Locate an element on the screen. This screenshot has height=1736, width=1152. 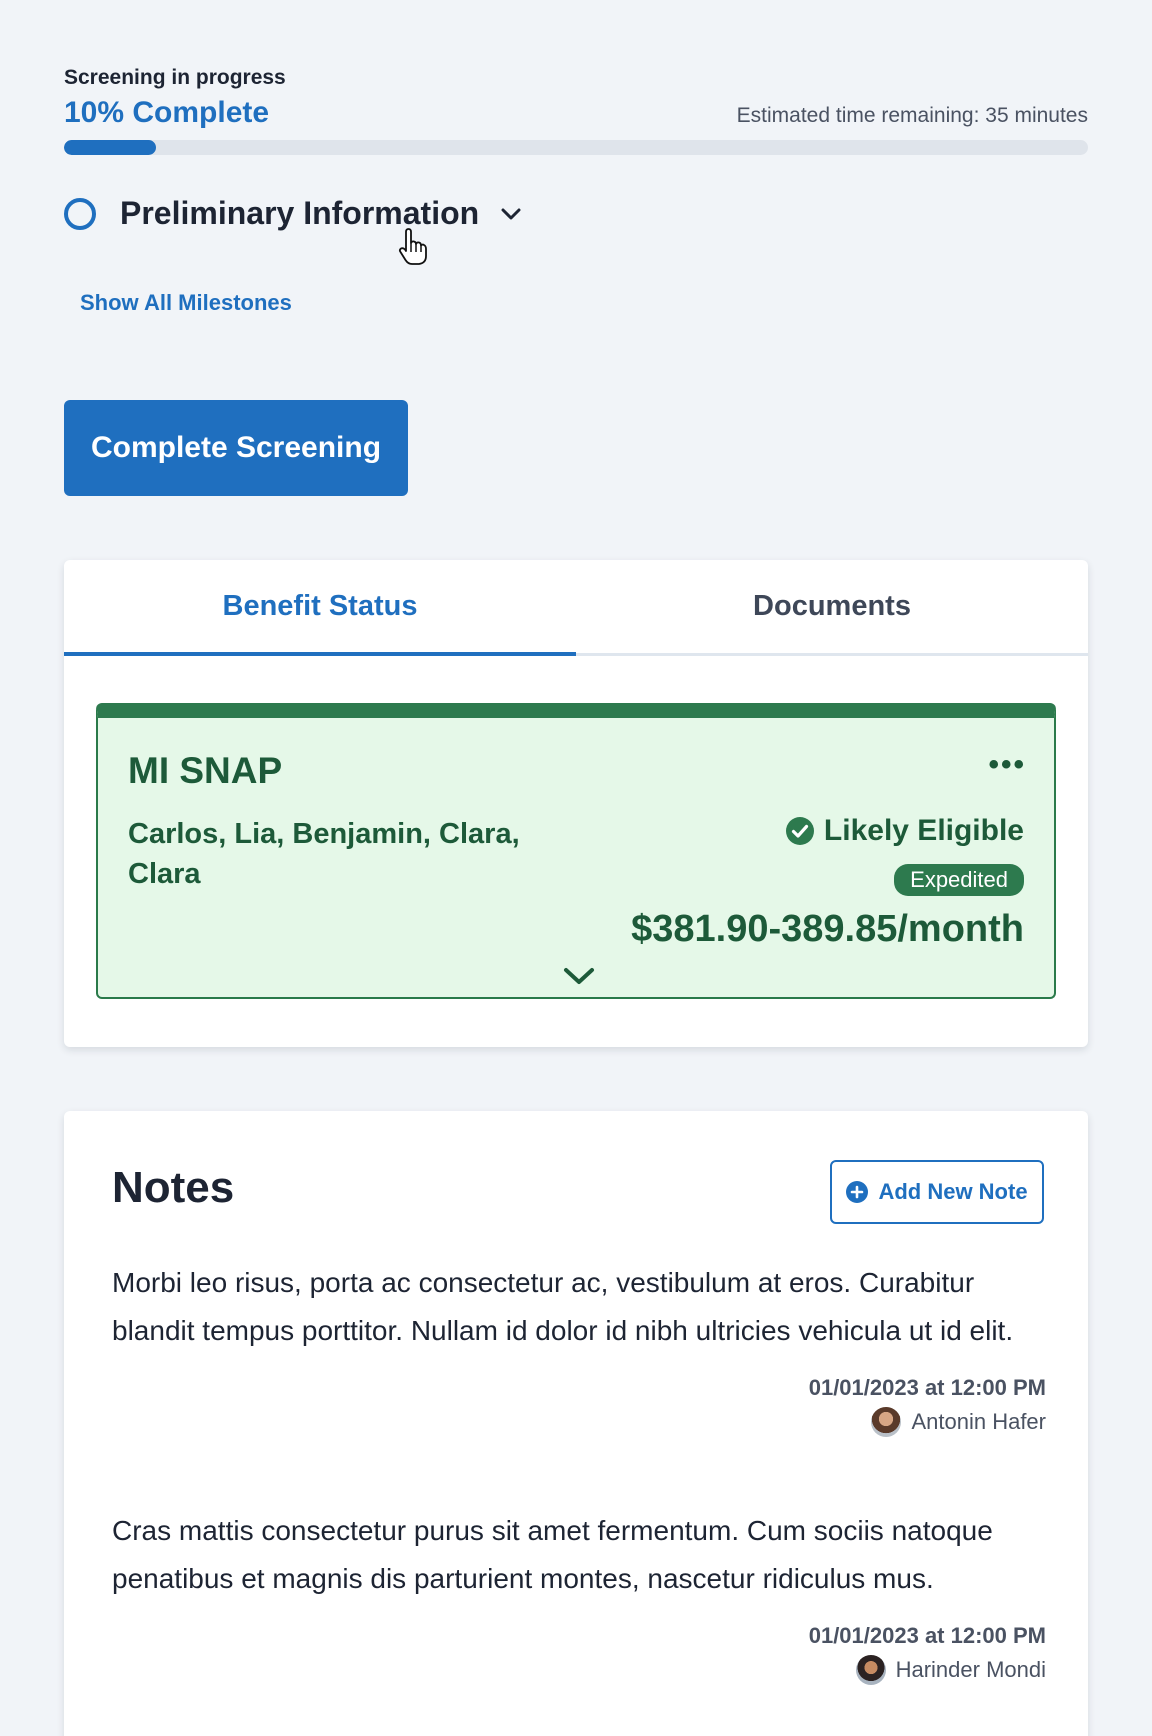
benefit-title: MI SNAP is located at coordinates (205, 770).